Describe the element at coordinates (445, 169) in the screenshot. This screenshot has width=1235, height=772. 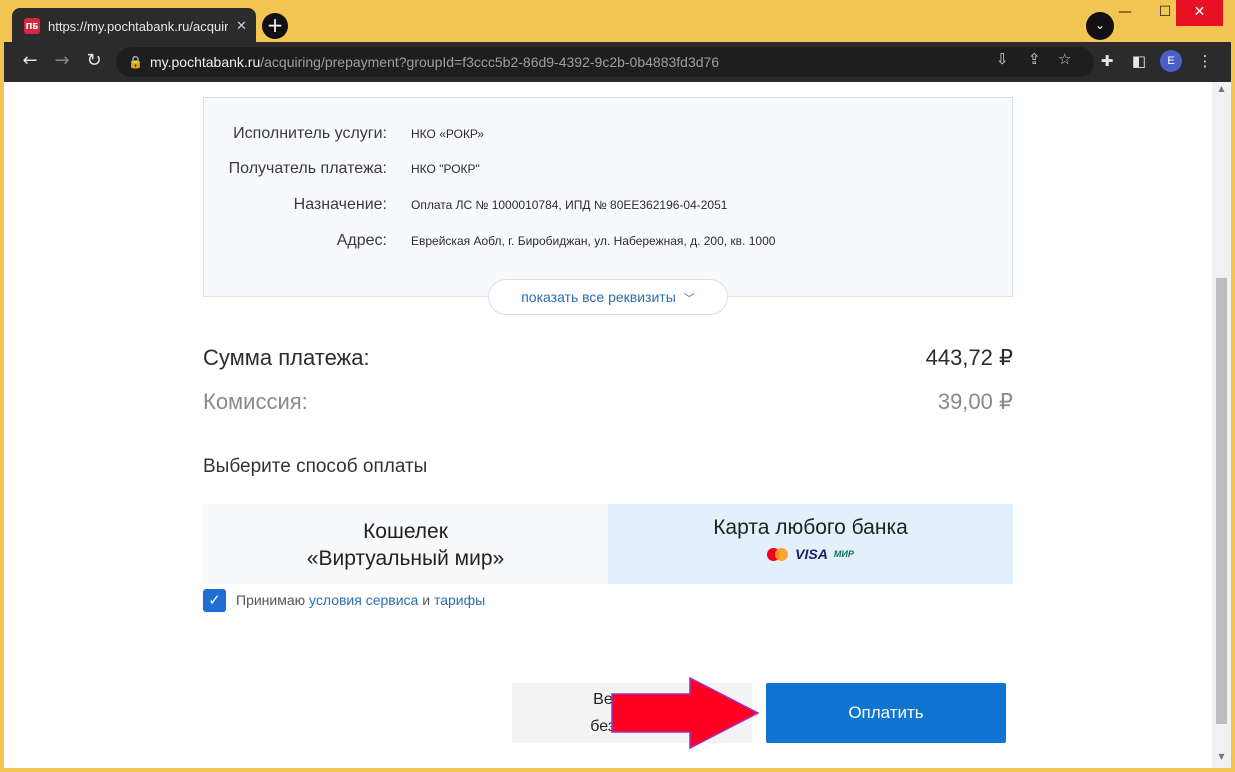
I see `detail-value: НКО "РОКР"` at that location.